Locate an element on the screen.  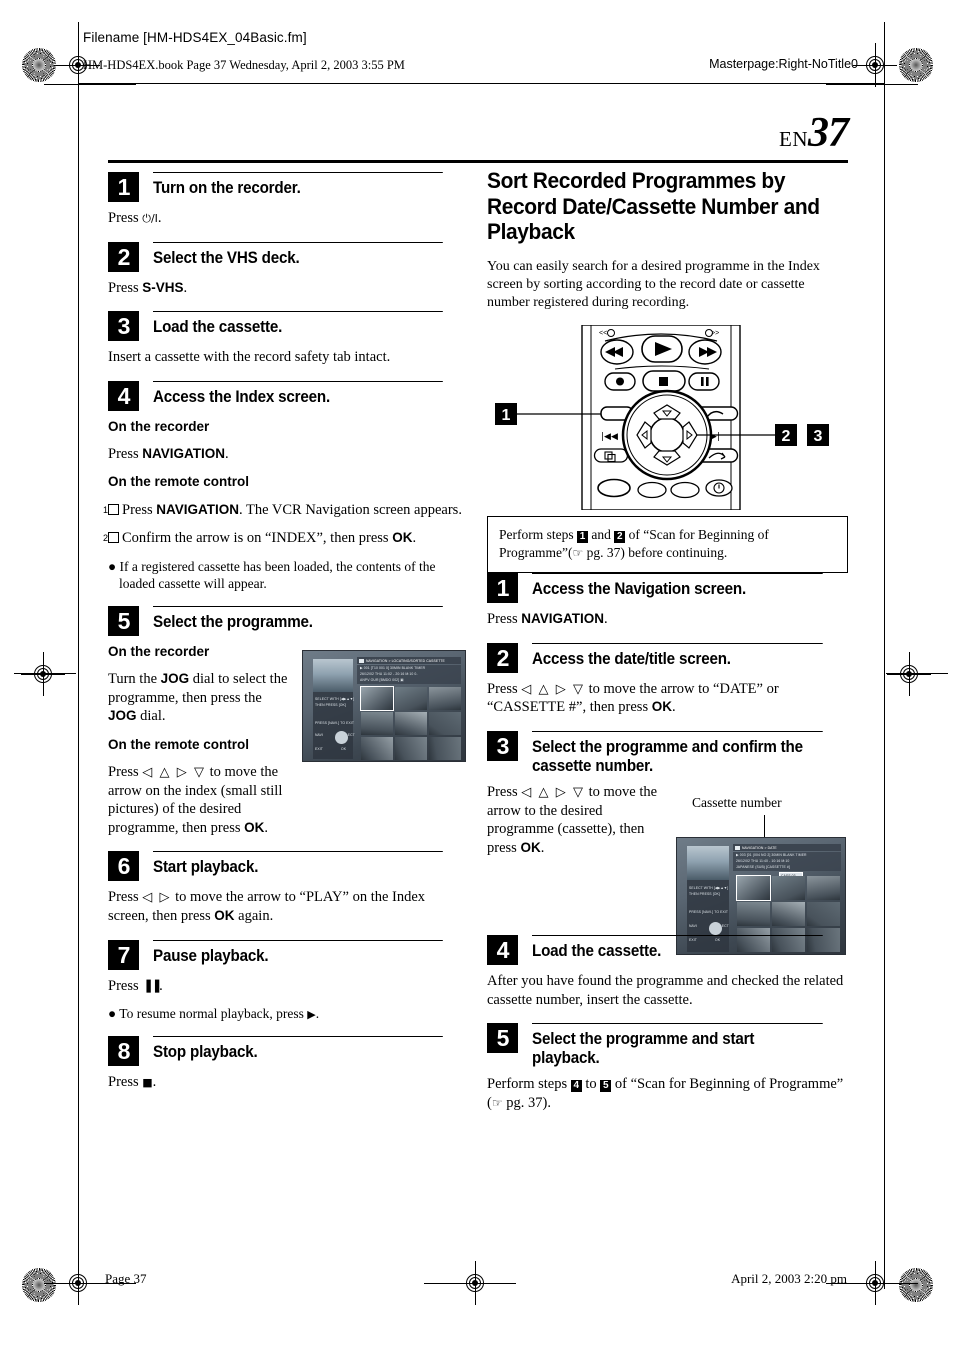
remote-control-diagram: << >> |◀◀ ▶▶| is located at coordinates (667, 418).